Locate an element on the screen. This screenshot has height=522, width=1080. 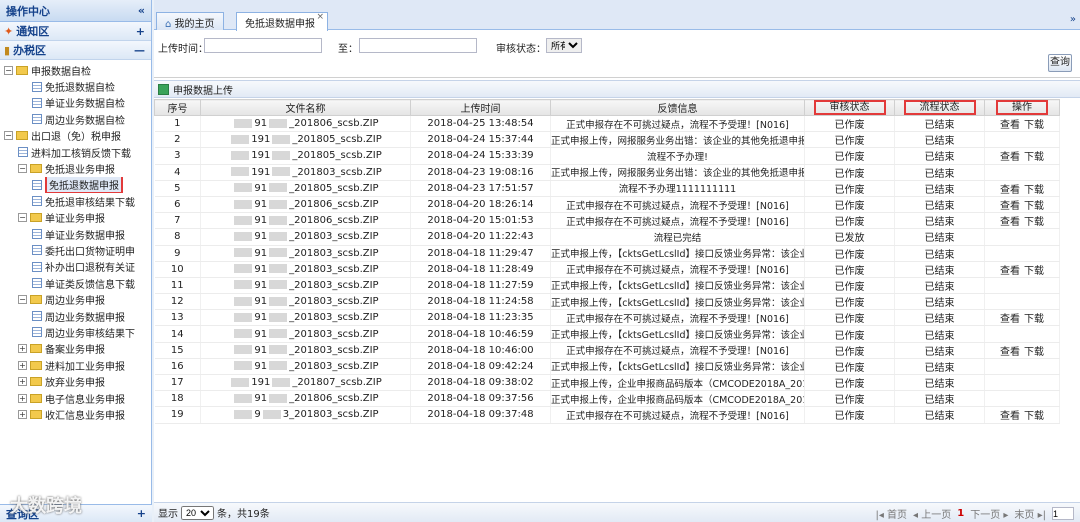
tab-declaration: 免抵退数据申报 × is located at coordinates (282, 21).